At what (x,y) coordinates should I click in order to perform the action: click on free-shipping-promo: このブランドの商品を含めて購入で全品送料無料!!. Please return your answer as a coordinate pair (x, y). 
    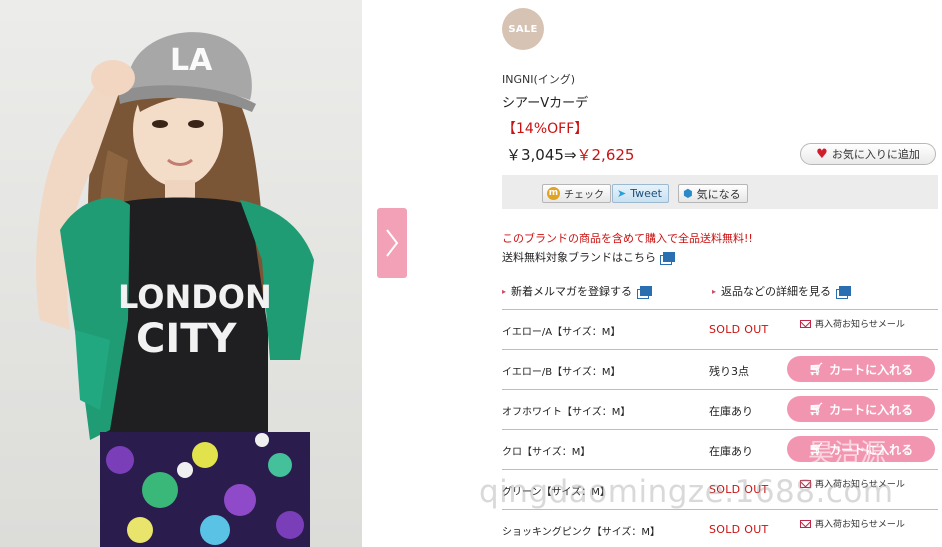
    Looking at the image, I should click on (627, 238).